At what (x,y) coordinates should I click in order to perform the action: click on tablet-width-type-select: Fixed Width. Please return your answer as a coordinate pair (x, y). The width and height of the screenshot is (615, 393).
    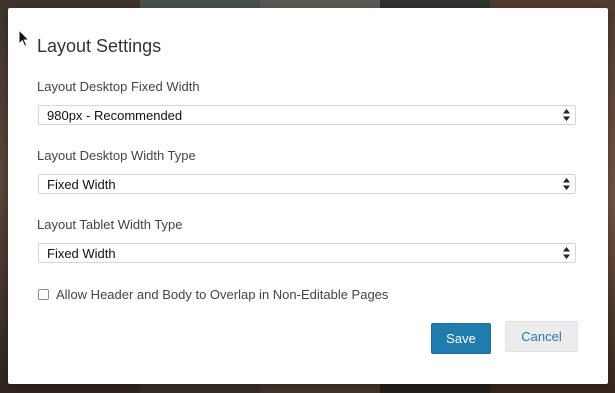
    Looking at the image, I should click on (307, 253).